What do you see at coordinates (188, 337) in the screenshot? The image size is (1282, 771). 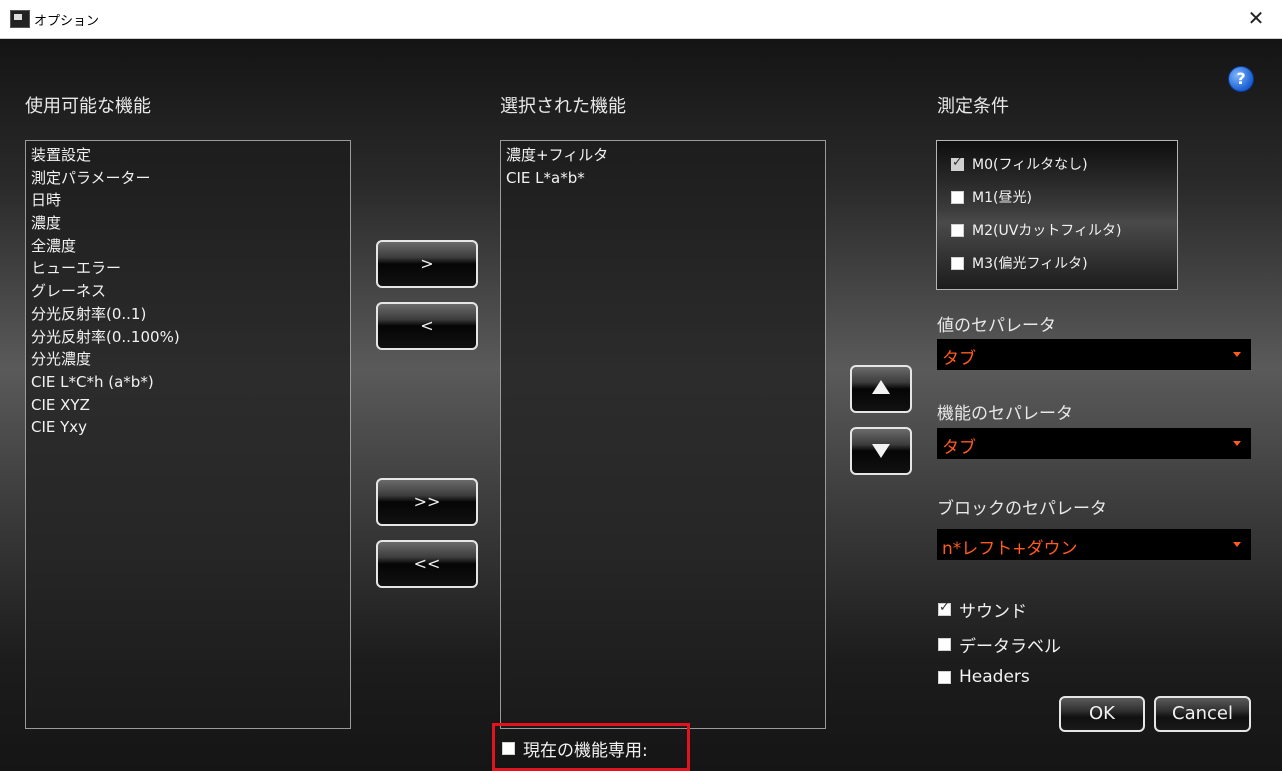 I see `list-item: 分光反射率(0..100%)` at bounding box center [188, 337].